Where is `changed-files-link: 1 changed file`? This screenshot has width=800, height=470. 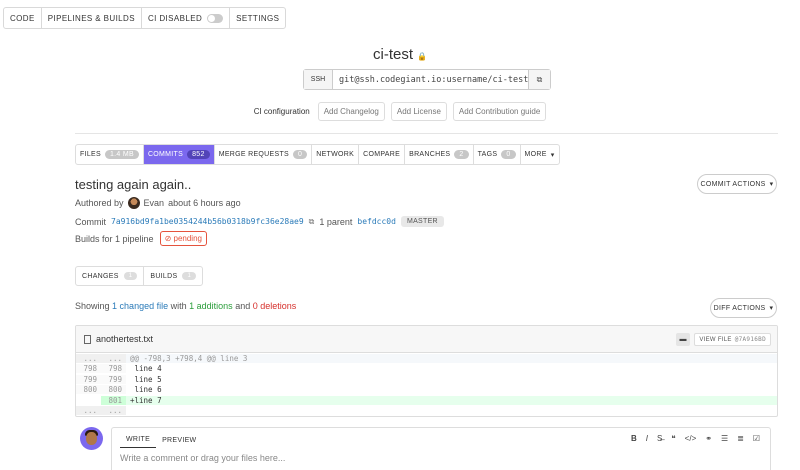 changed-files-link: 1 changed file is located at coordinates (140, 306).